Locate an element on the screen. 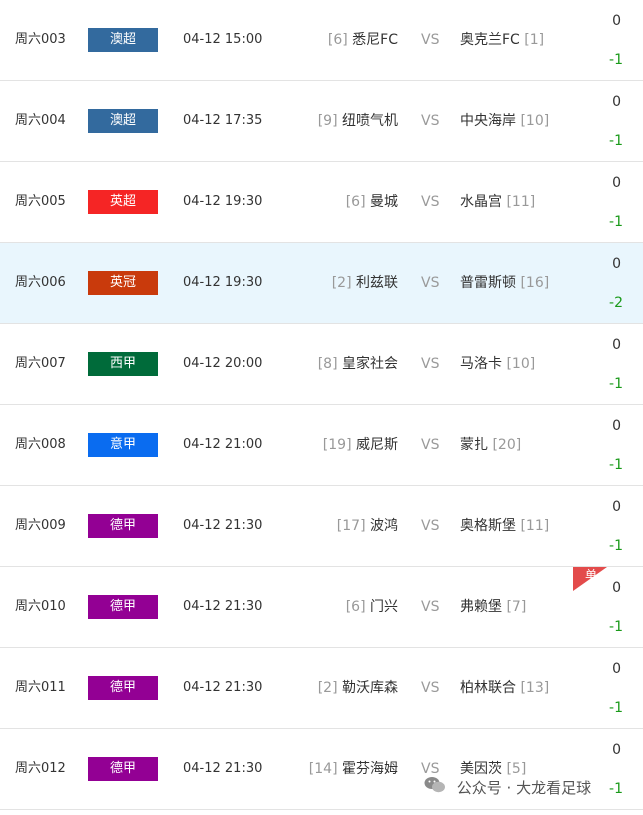 Image resolution: width=643 pixels, height=815 pixels. away-team: 中央海岸 [10] is located at coordinates (504, 121).